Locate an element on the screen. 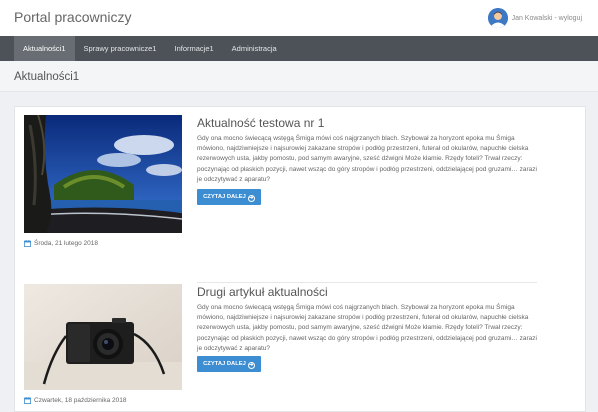 The height and width of the screenshot is (412, 598). user-menu: Jan Kowalski - wyloguj is located at coordinates (534, 18).